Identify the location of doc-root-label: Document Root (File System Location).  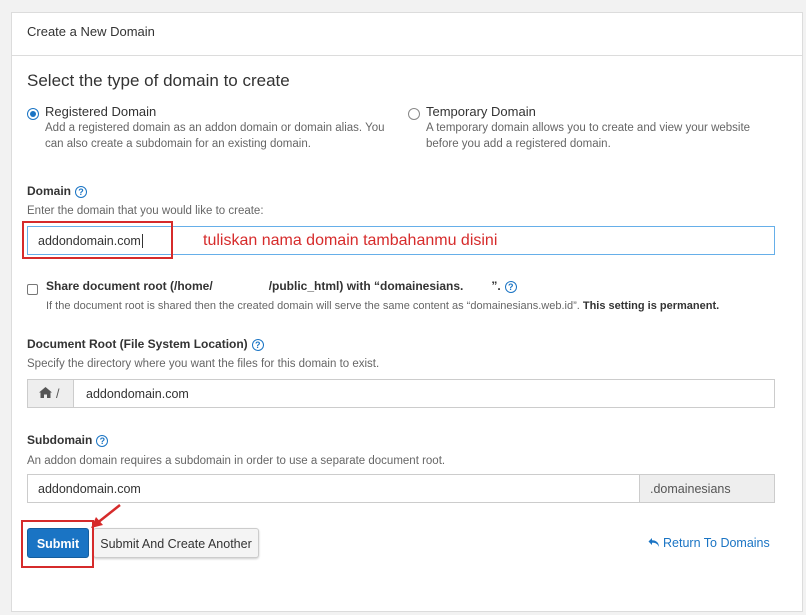
(137, 344).